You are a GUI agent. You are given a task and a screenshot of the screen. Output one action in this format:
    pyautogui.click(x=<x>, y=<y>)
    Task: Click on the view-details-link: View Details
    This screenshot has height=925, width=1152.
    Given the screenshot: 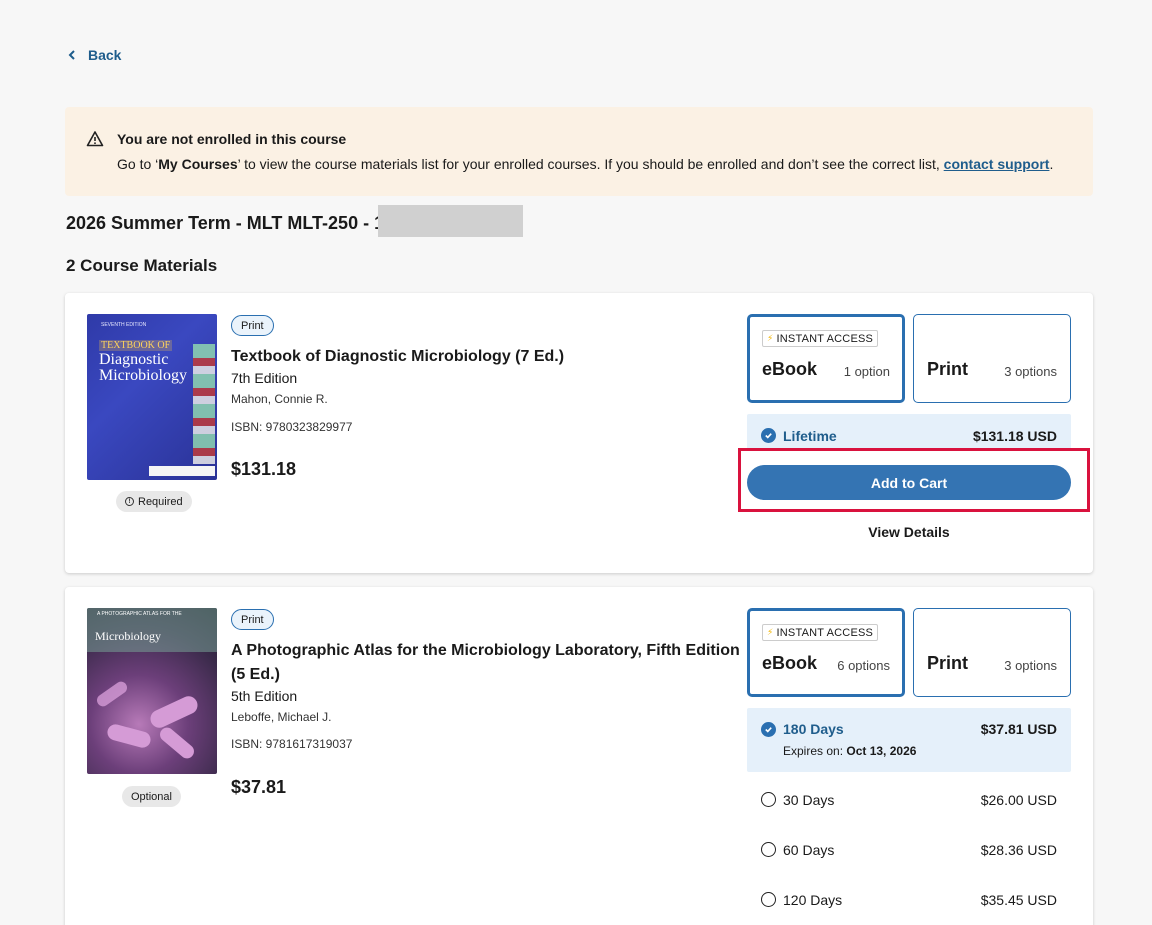 What is the action you would take?
    pyautogui.click(x=909, y=532)
    